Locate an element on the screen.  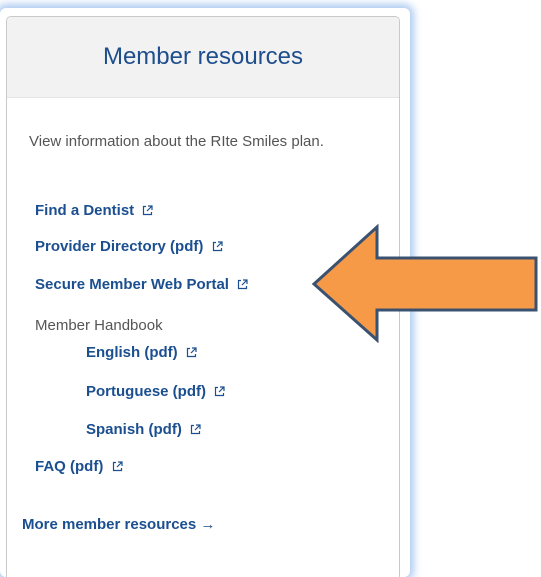
provider-directory-link: Provider Directory (pdf) is located at coordinates (129, 246).